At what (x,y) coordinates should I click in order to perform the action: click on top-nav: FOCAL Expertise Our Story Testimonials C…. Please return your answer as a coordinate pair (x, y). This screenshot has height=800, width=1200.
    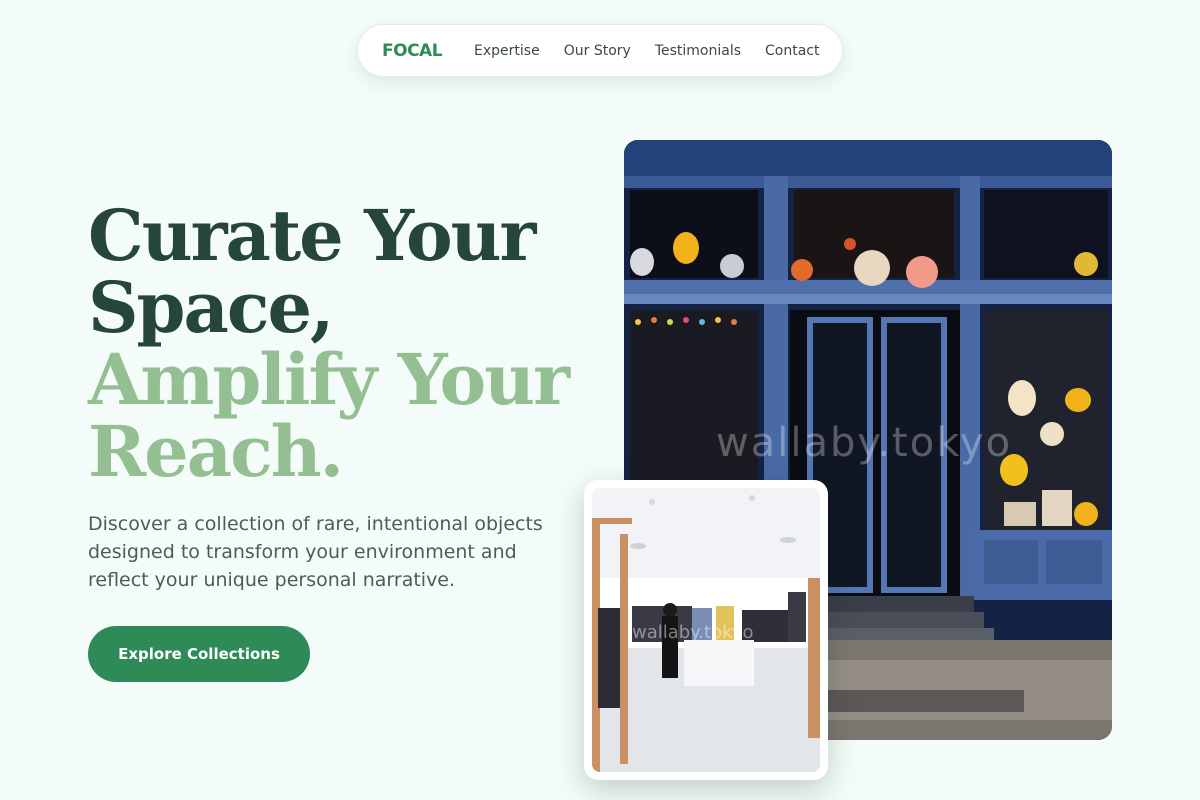
    Looking at the image, I should click on (600, 50).